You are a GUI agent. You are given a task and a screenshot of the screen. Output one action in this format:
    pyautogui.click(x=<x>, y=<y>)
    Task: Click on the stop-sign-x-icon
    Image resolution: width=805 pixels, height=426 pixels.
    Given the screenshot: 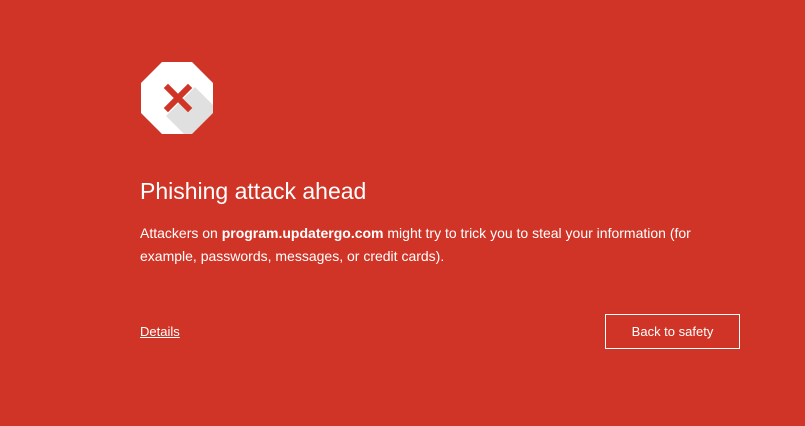 What is the action you would take?
    pyautogui.click(x=177, y=98)
    